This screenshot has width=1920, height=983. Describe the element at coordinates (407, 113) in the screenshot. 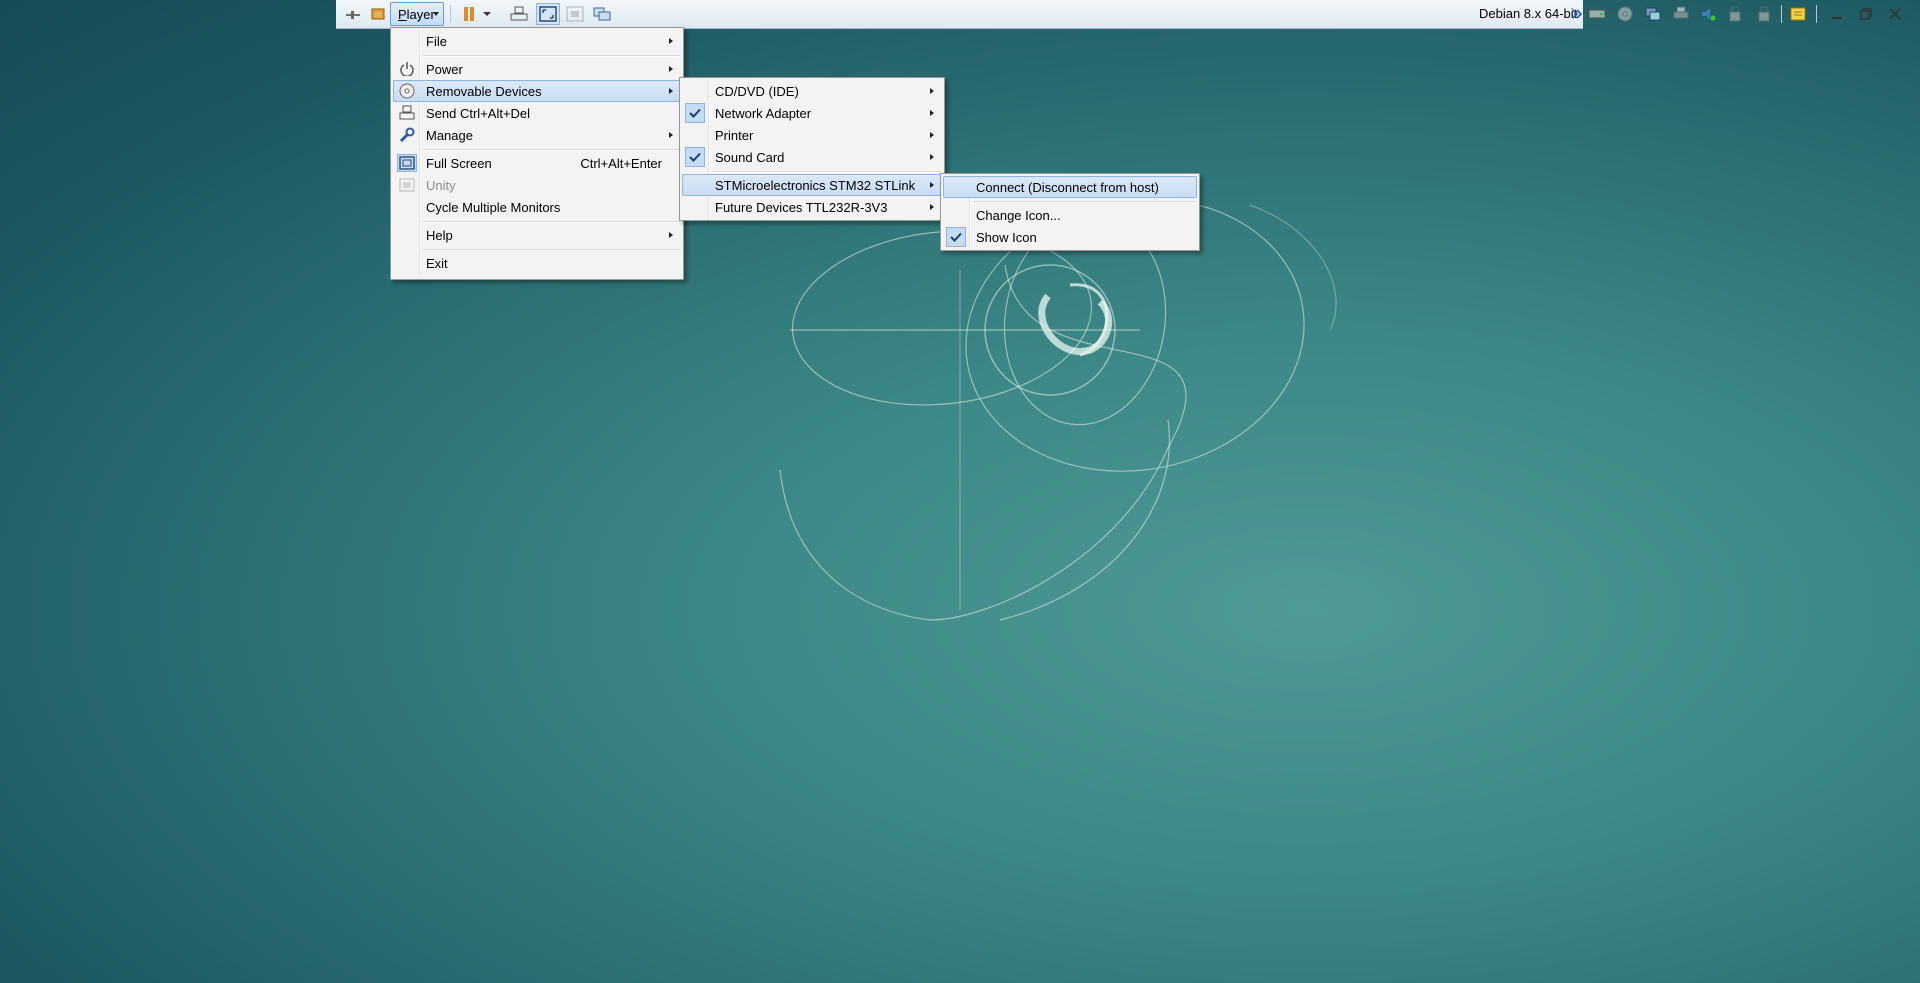

I see `keyboard-icon` at that location.